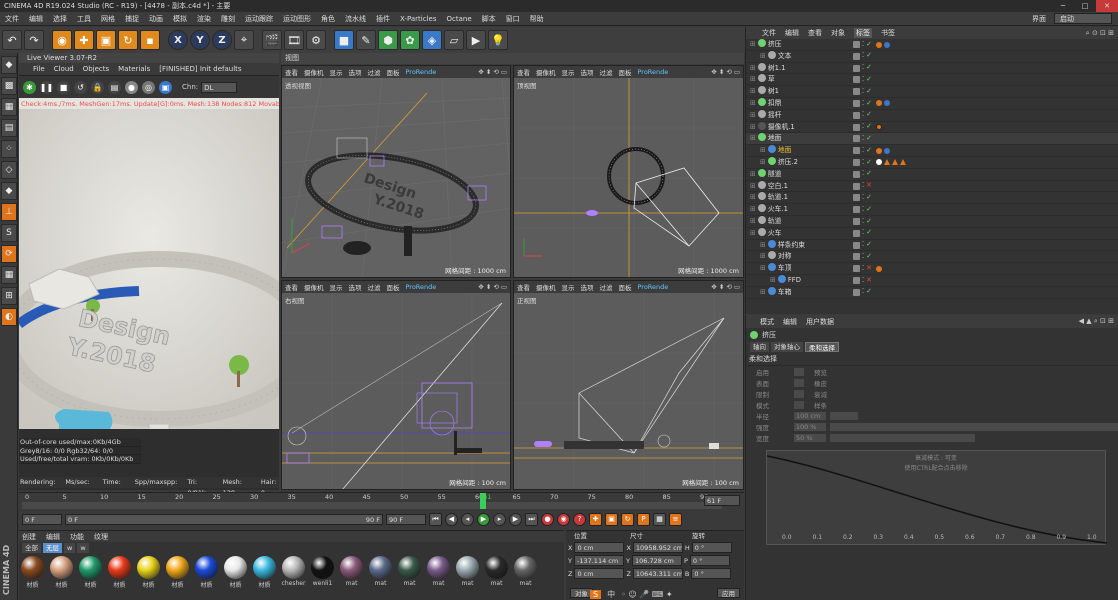 The width and height of the screenshot is (1118, 600). I want to click on render-view-button: 🎬, so click(272, 40).